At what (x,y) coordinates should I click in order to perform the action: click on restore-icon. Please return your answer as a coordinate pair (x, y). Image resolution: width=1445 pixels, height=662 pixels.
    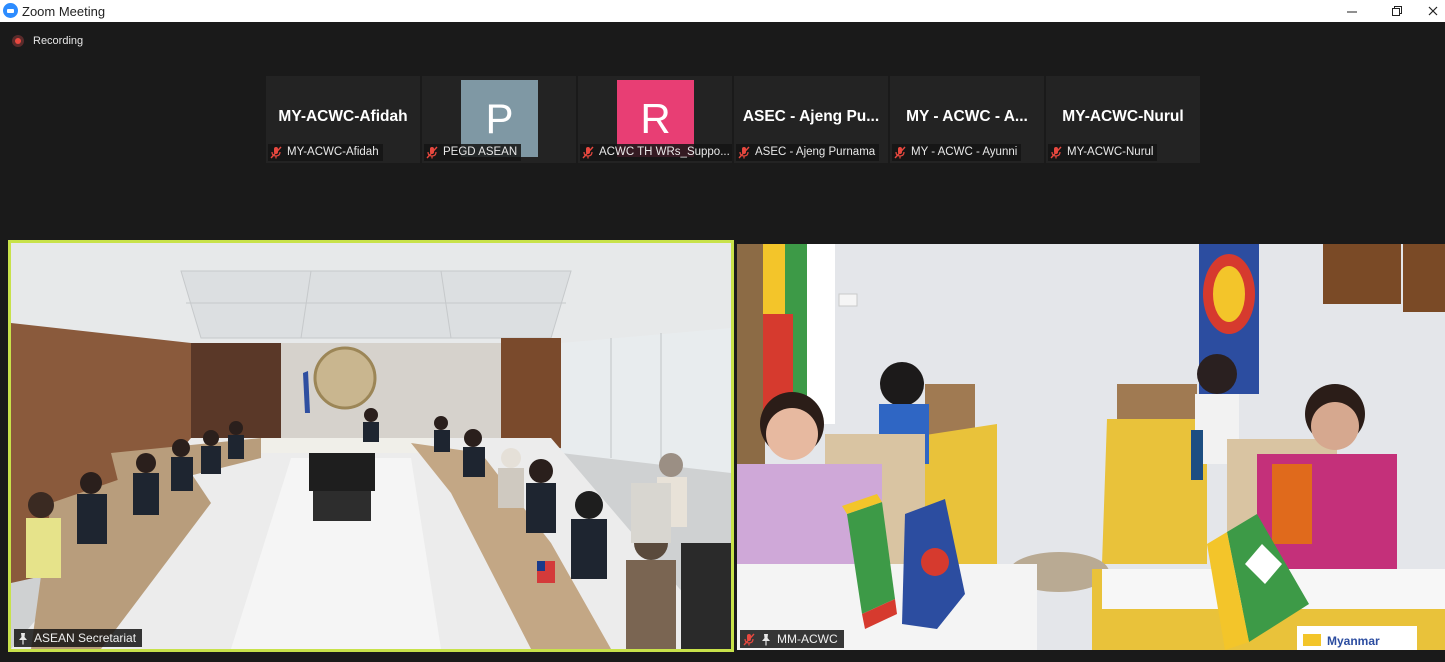
    Looking at the image, I should click on (1397, 11).